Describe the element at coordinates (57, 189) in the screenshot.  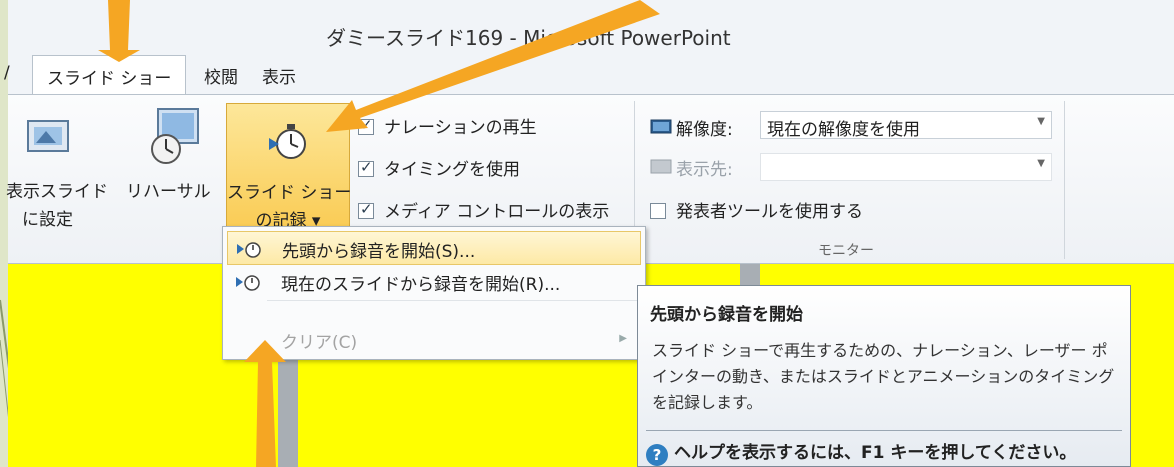
I see `set-slide-label-1: 表示スライド` at that location.